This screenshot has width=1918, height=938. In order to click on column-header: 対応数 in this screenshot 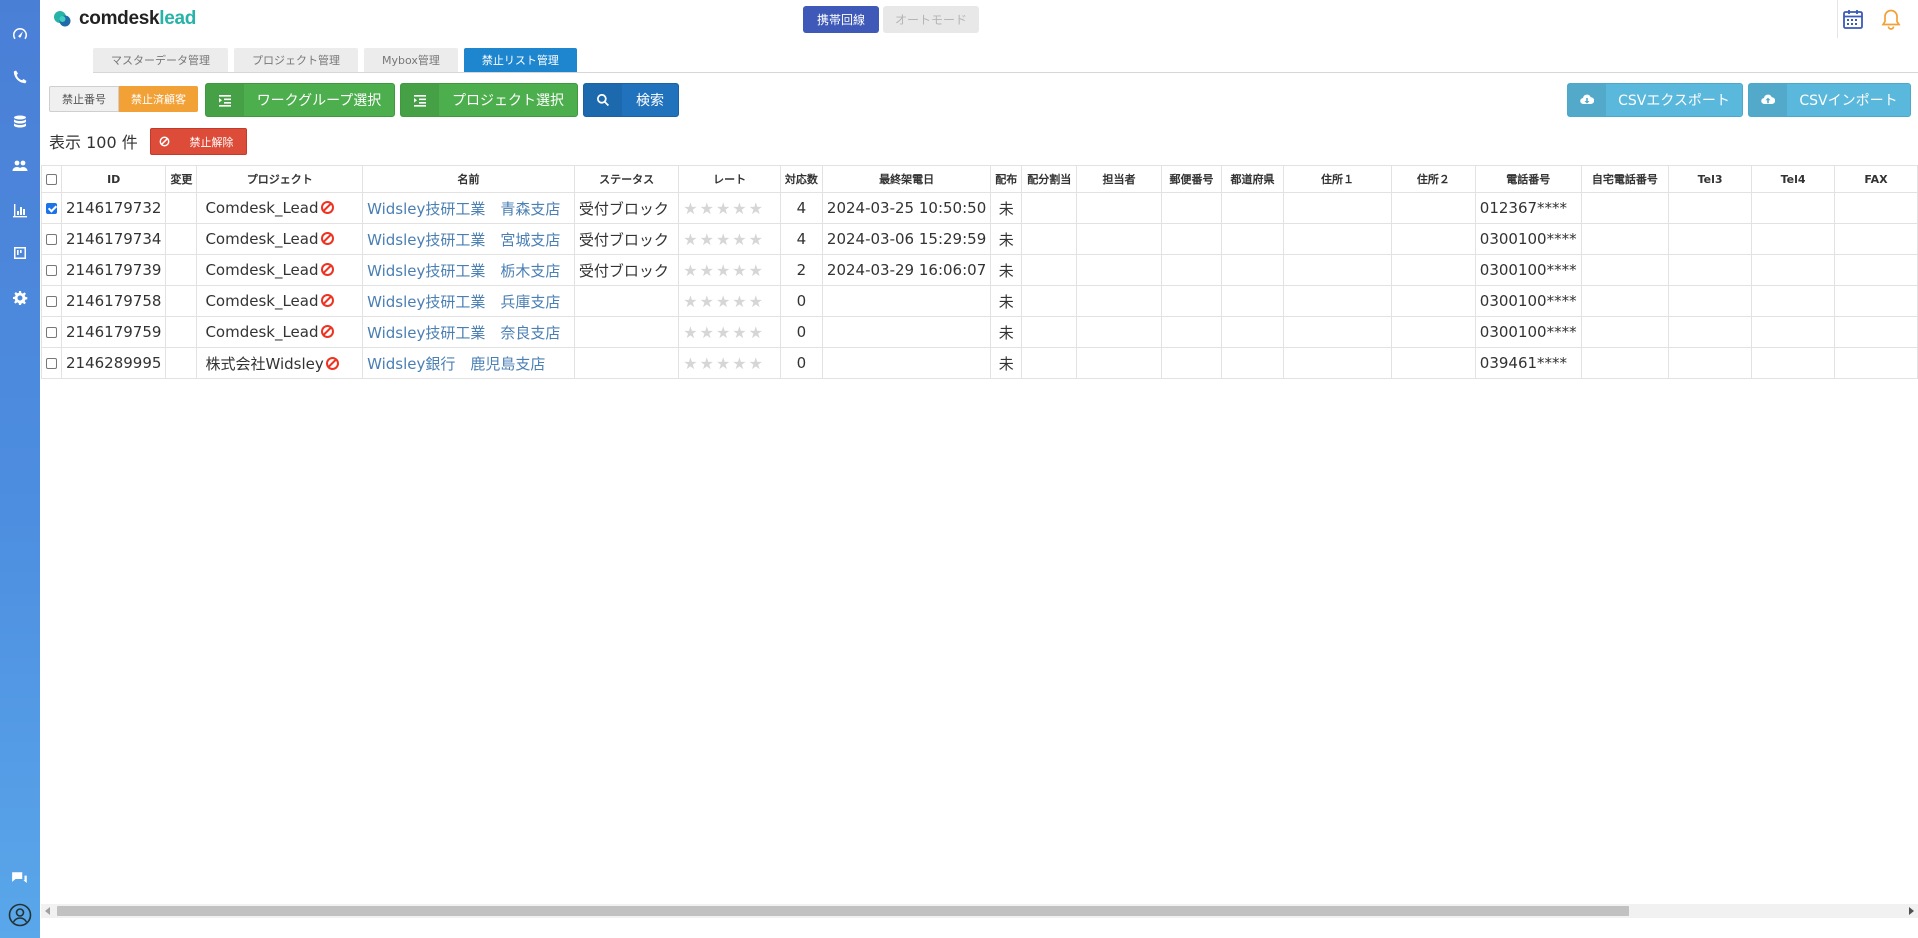, I will do `click(801, 179)`.